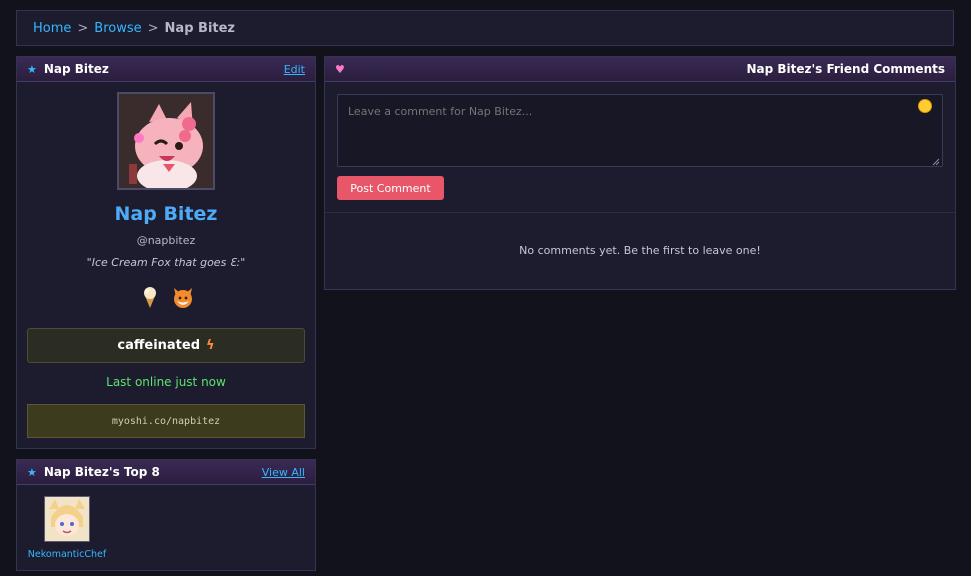 The image size is (971, 576). What do you see at coordinates (52, 28) in the screenshot?
I see `breadcrumb-home-link: Home` at bounding box center [52, 28].